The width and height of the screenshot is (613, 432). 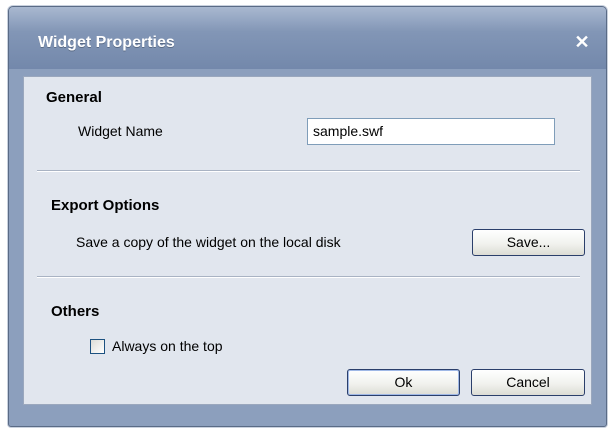 What do you see at coordinates (74, 97) in the screenshot?
I see `general-heading: General` at bounding box center [74, 97].